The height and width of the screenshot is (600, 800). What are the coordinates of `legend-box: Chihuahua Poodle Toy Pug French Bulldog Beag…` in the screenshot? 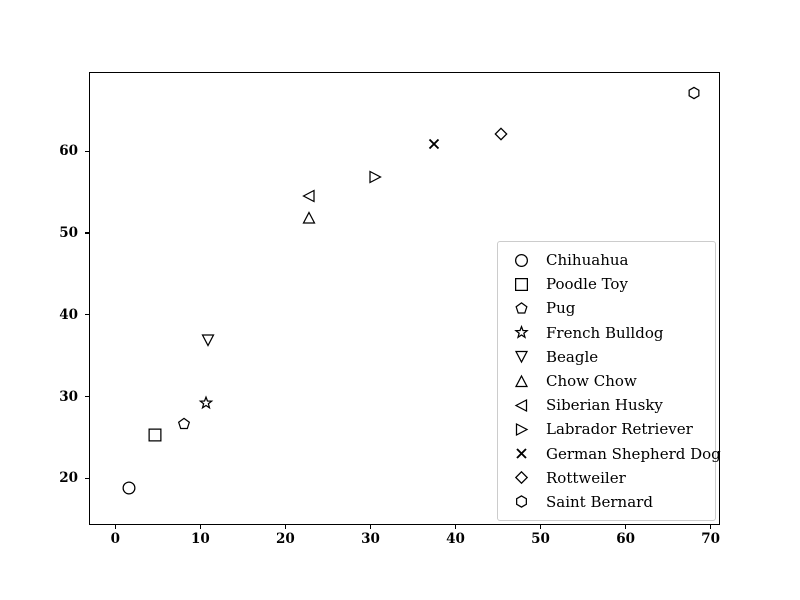 It's located at (609, 381).